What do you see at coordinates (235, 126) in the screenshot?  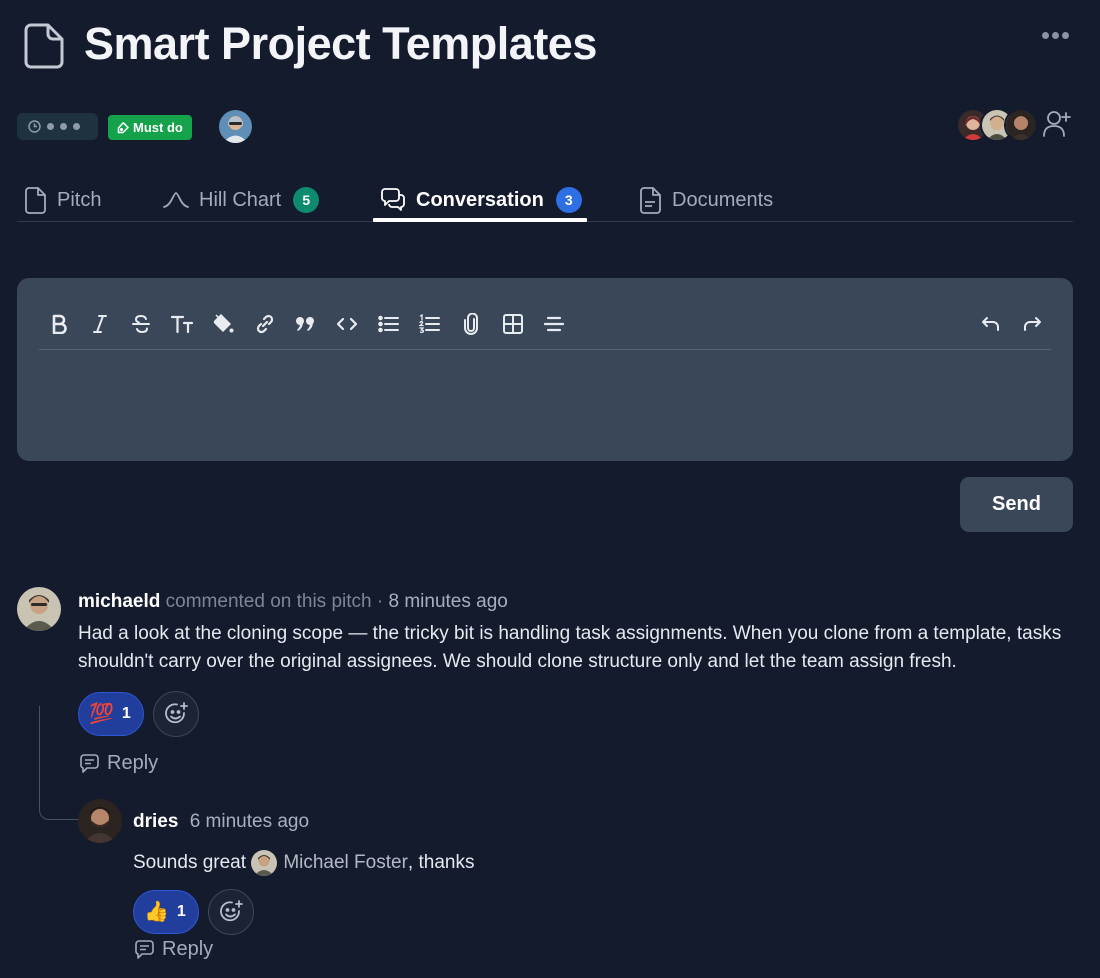 I see `owner-avatar` at bounding box center [235, 126].